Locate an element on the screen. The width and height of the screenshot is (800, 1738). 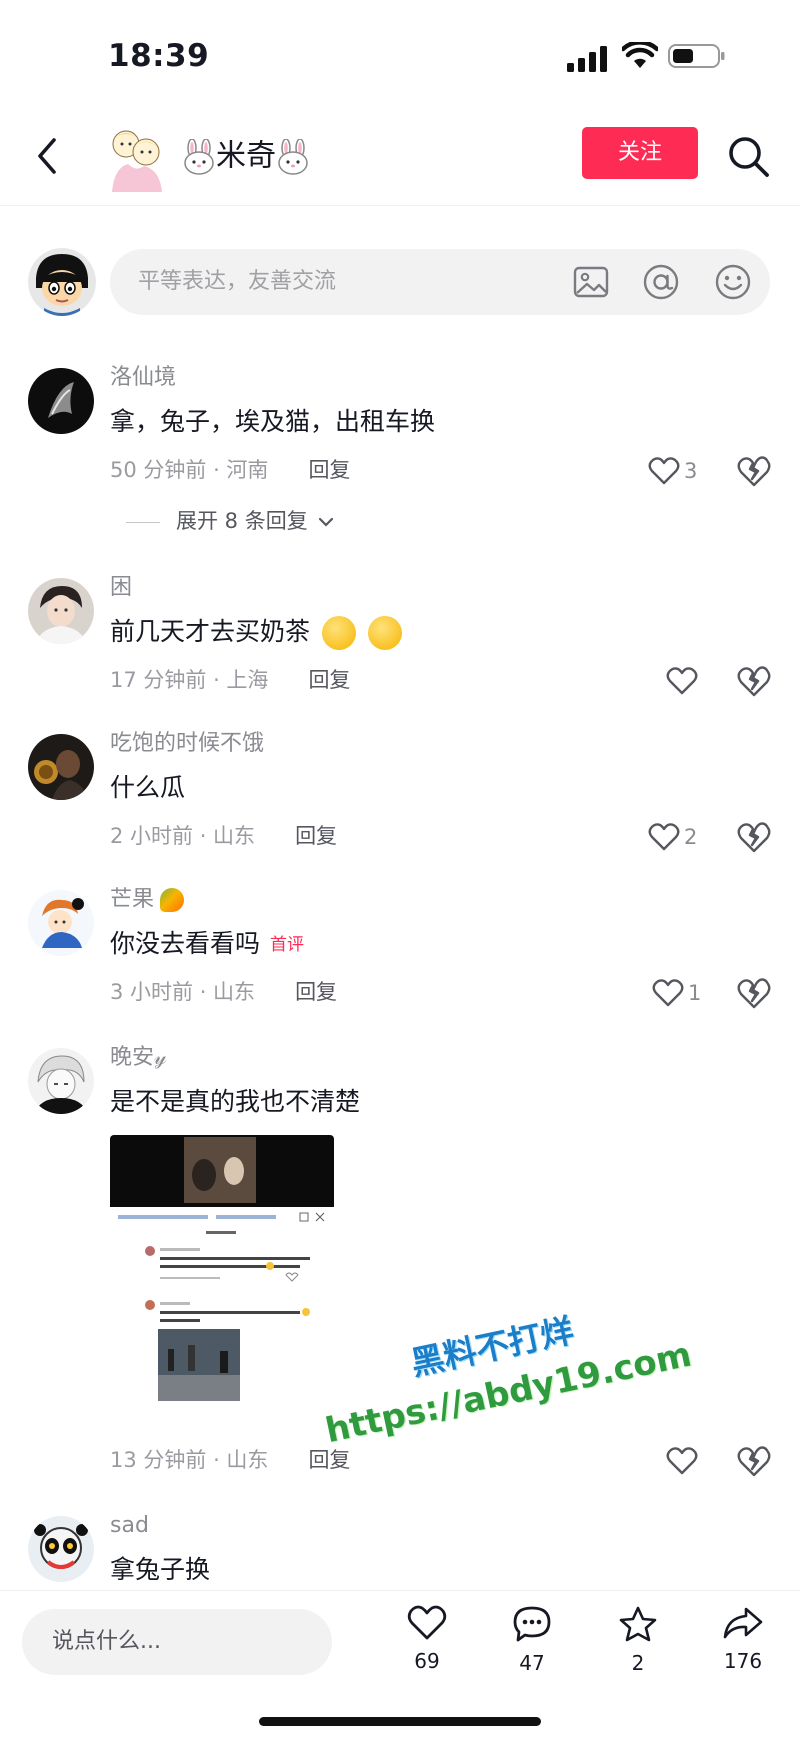
comment-like-count: 2 is located at coordinates (691, 837).